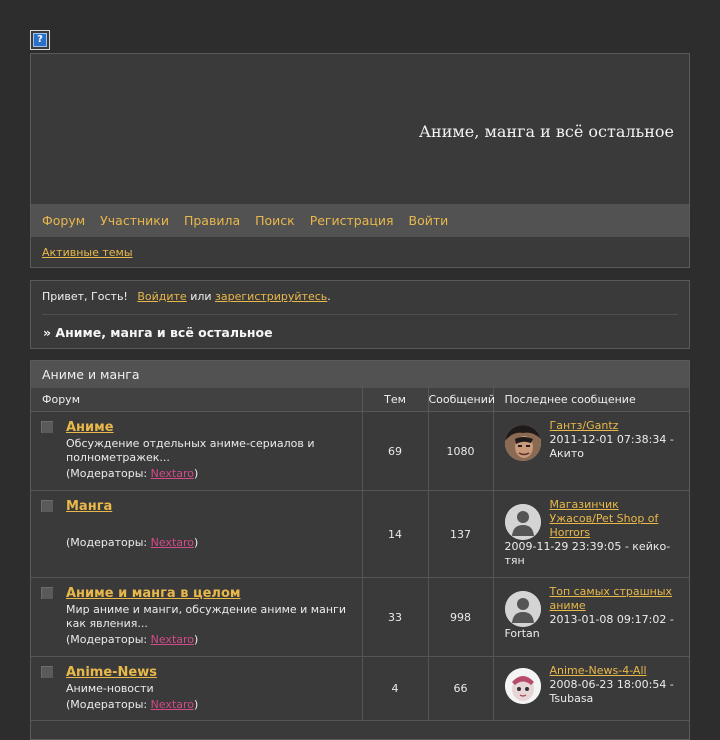 This screenshot has width=720, height=740. Describe the element at coordinates (210, 593) in the screenshot. I see `forum-title-link: Аниме и манга в целом` at that location.